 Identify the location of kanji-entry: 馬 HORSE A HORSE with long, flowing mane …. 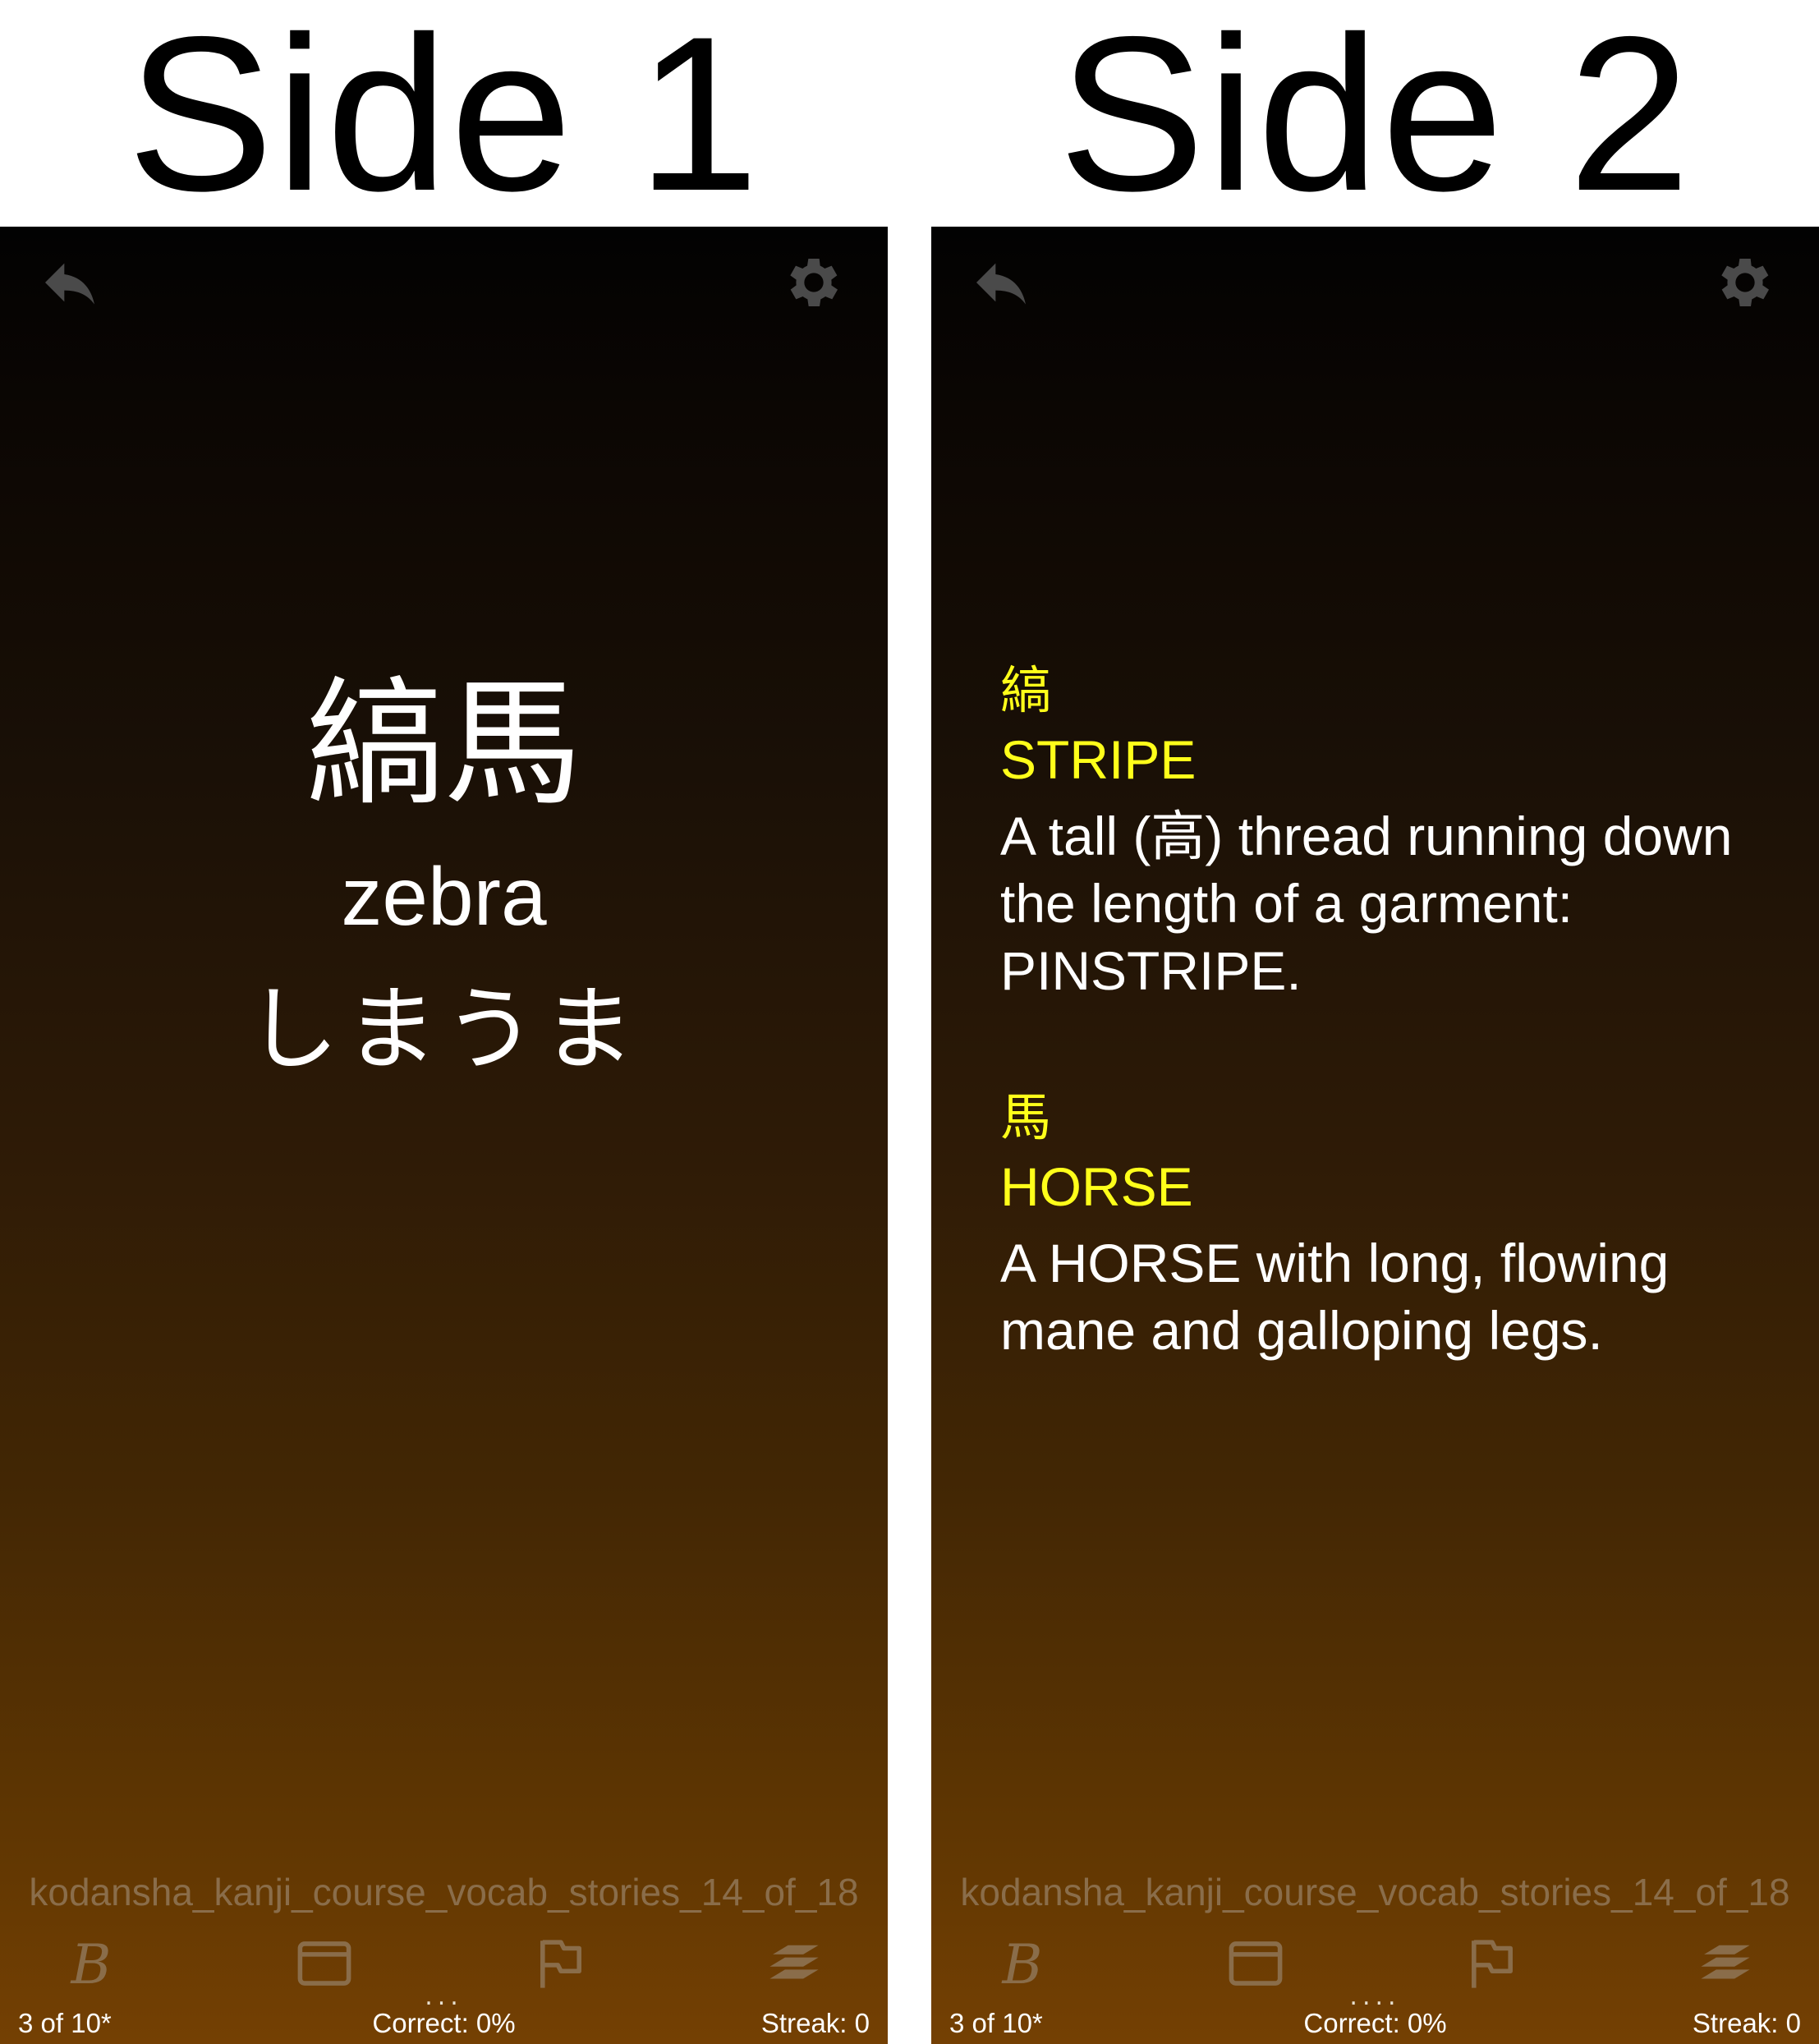
(1389, 1224).